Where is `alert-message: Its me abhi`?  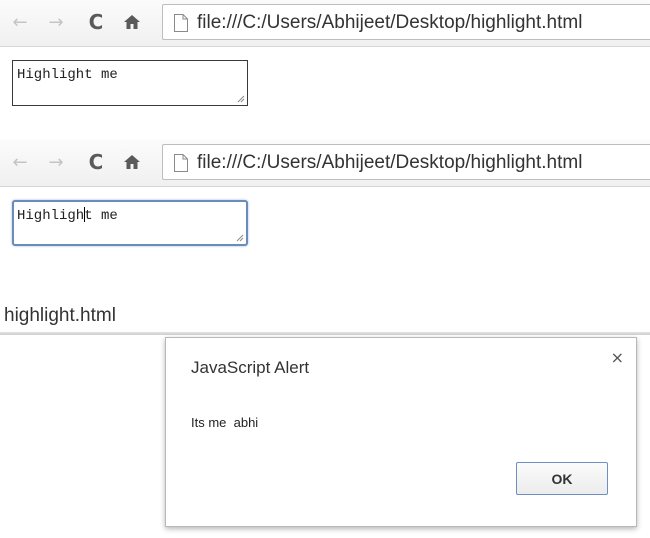 alert-message: Its me abhi is located at coordinates (225, 422).